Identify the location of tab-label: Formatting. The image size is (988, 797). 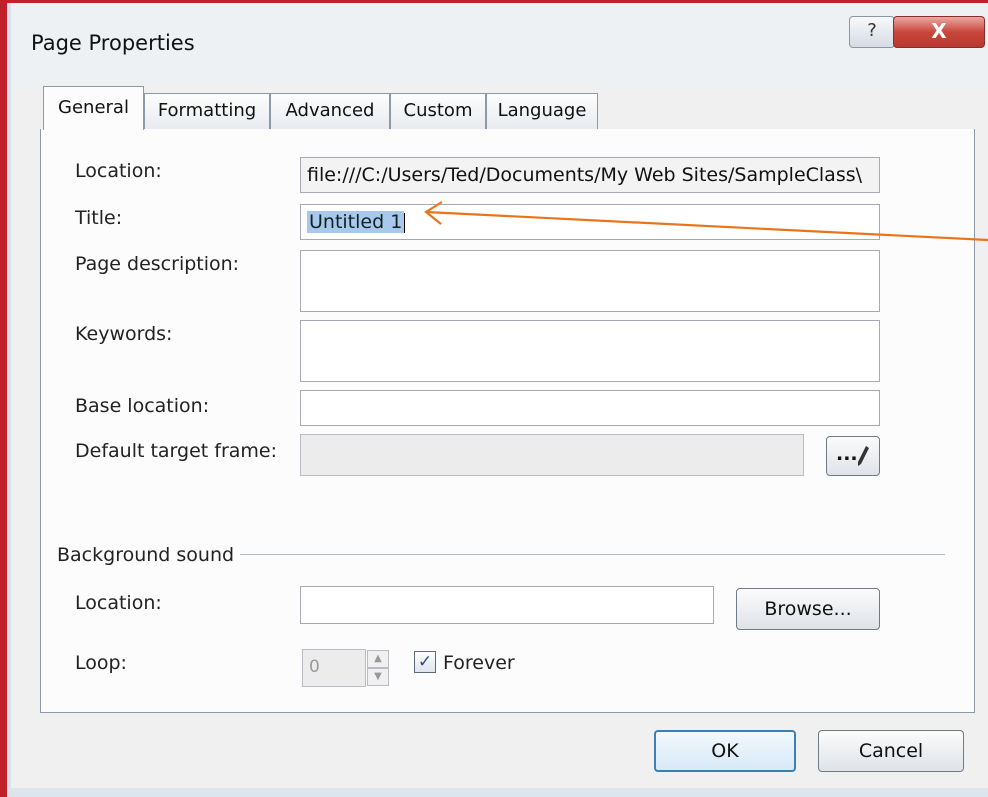
(207, 110).